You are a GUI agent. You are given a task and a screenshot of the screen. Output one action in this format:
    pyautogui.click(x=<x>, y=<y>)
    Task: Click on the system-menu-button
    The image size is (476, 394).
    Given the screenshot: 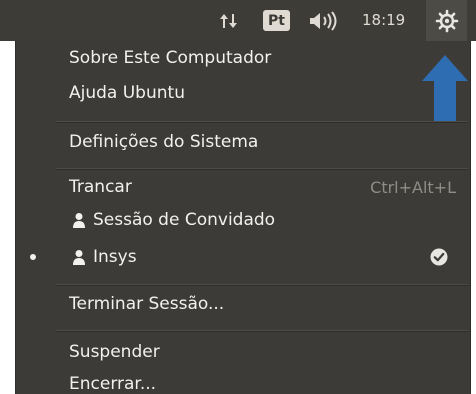 What is the action you would take?
    pyautogui.click(x=446, y=20)
    